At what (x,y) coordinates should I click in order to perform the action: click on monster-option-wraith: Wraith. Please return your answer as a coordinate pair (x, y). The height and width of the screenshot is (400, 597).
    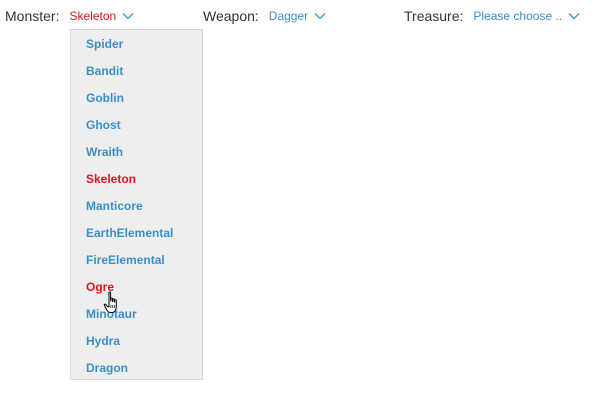
    Looking at the image, I should click on (104, 152).